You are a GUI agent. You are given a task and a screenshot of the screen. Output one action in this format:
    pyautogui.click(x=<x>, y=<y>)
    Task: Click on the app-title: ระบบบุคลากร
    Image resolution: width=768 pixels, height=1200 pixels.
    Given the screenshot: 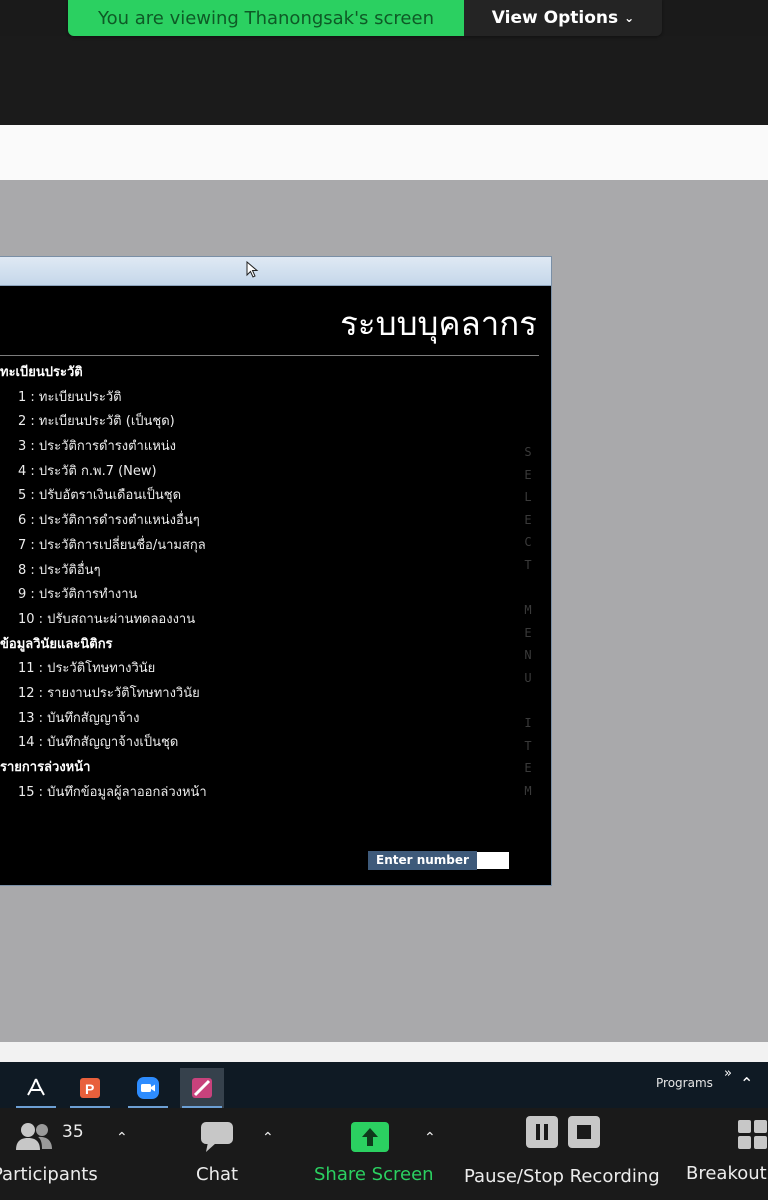 What is the action you would take?
    pyautogui.click(x=438, y=323)
    